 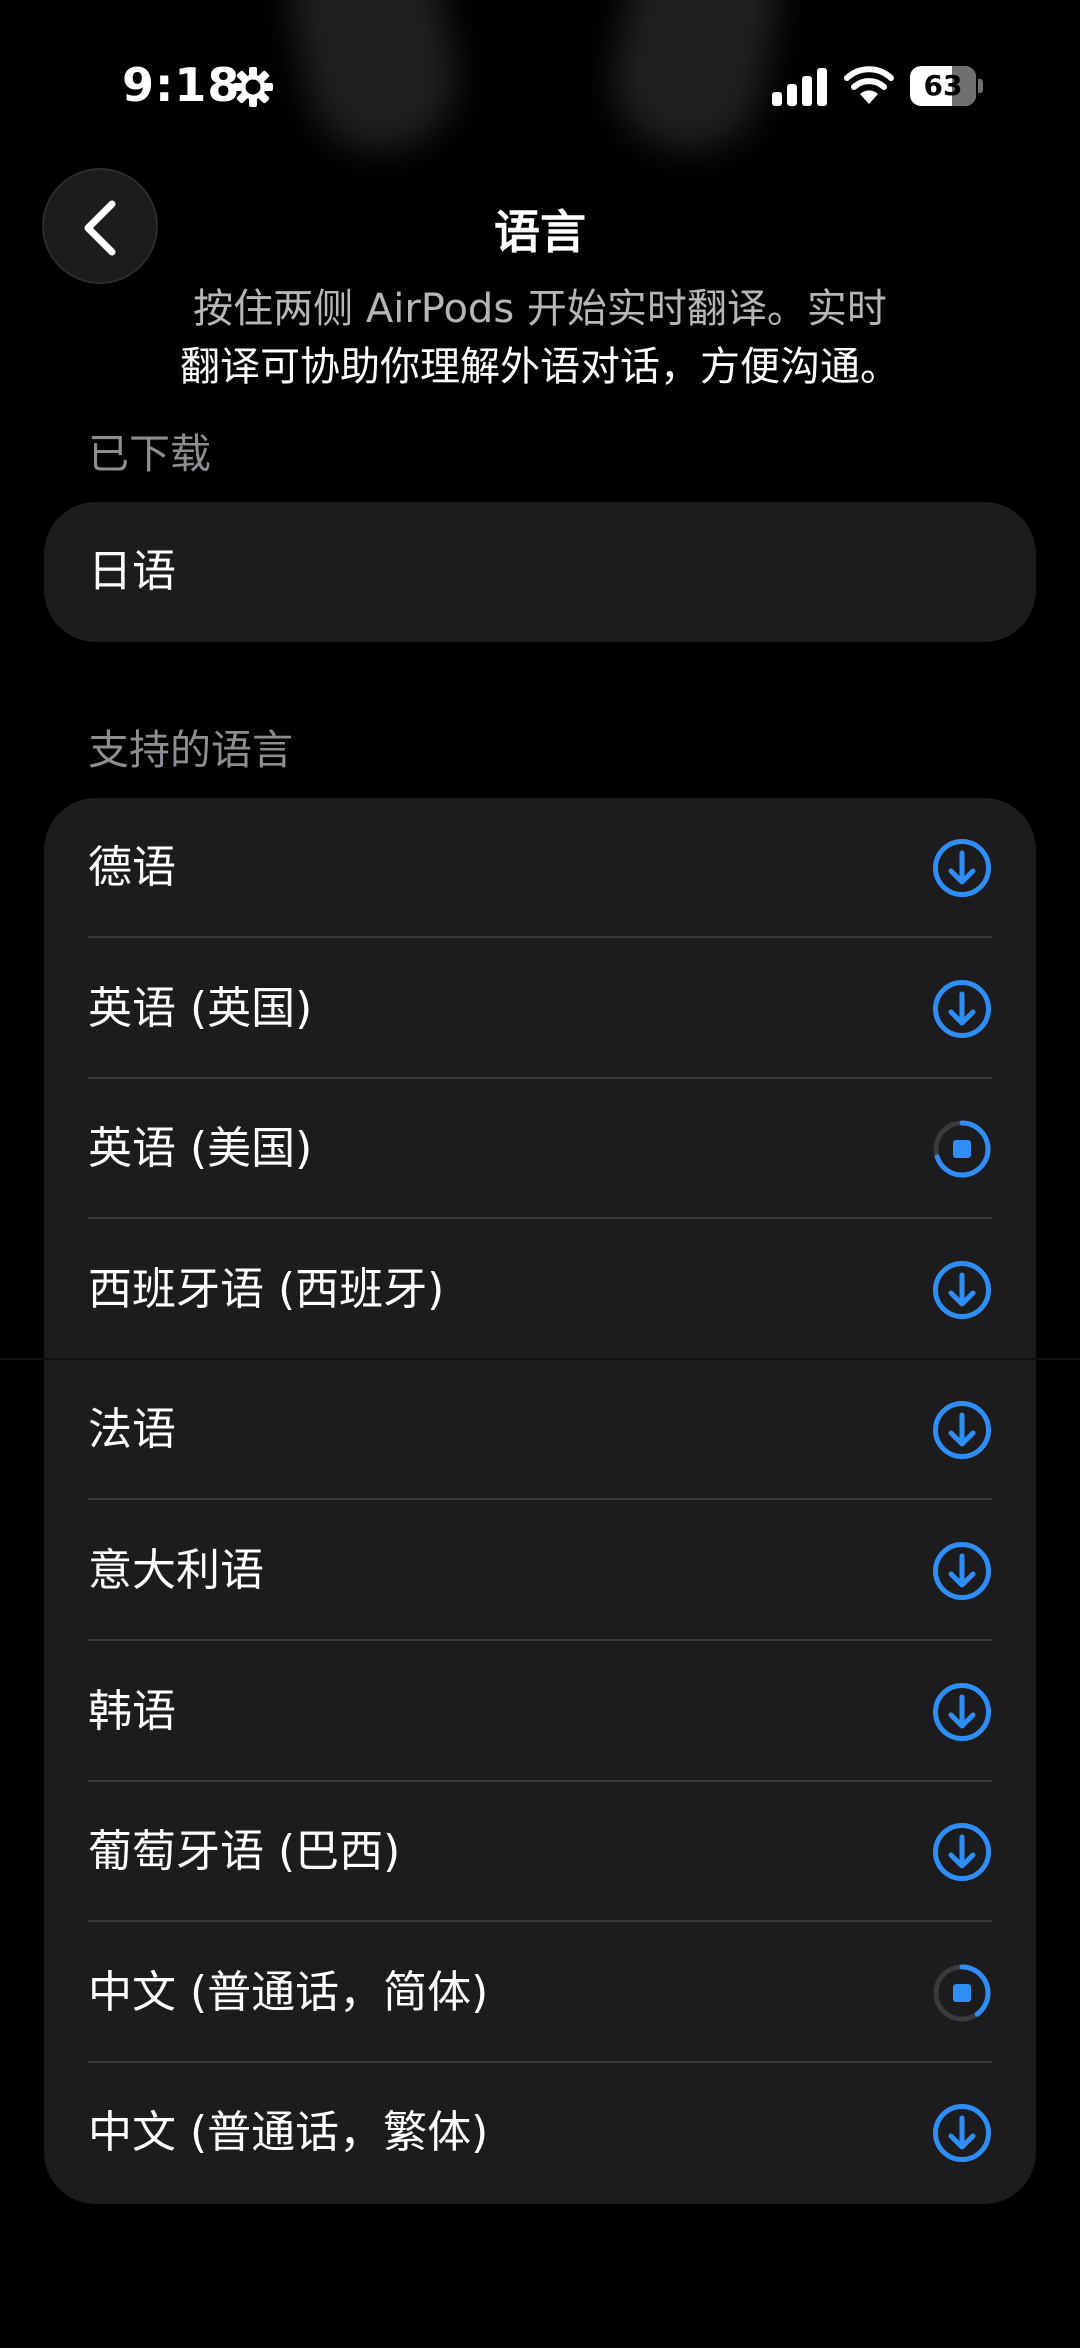 What do you see at coordinates (540, 367) in the screenshot?
I see `description-line-2: 翻译可协助你理解外语对话，方便沟通。` at bounding box center [540, 367].